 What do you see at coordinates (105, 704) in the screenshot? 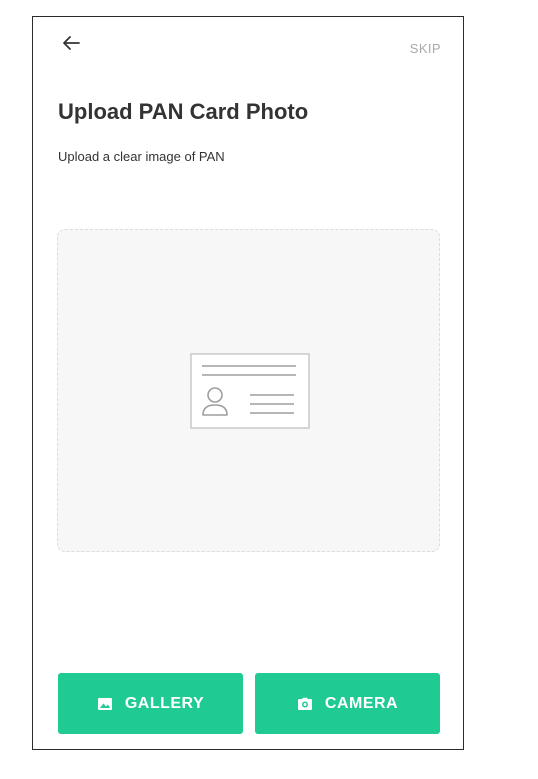
I see `image-icon` at bounding box center [105, 704].